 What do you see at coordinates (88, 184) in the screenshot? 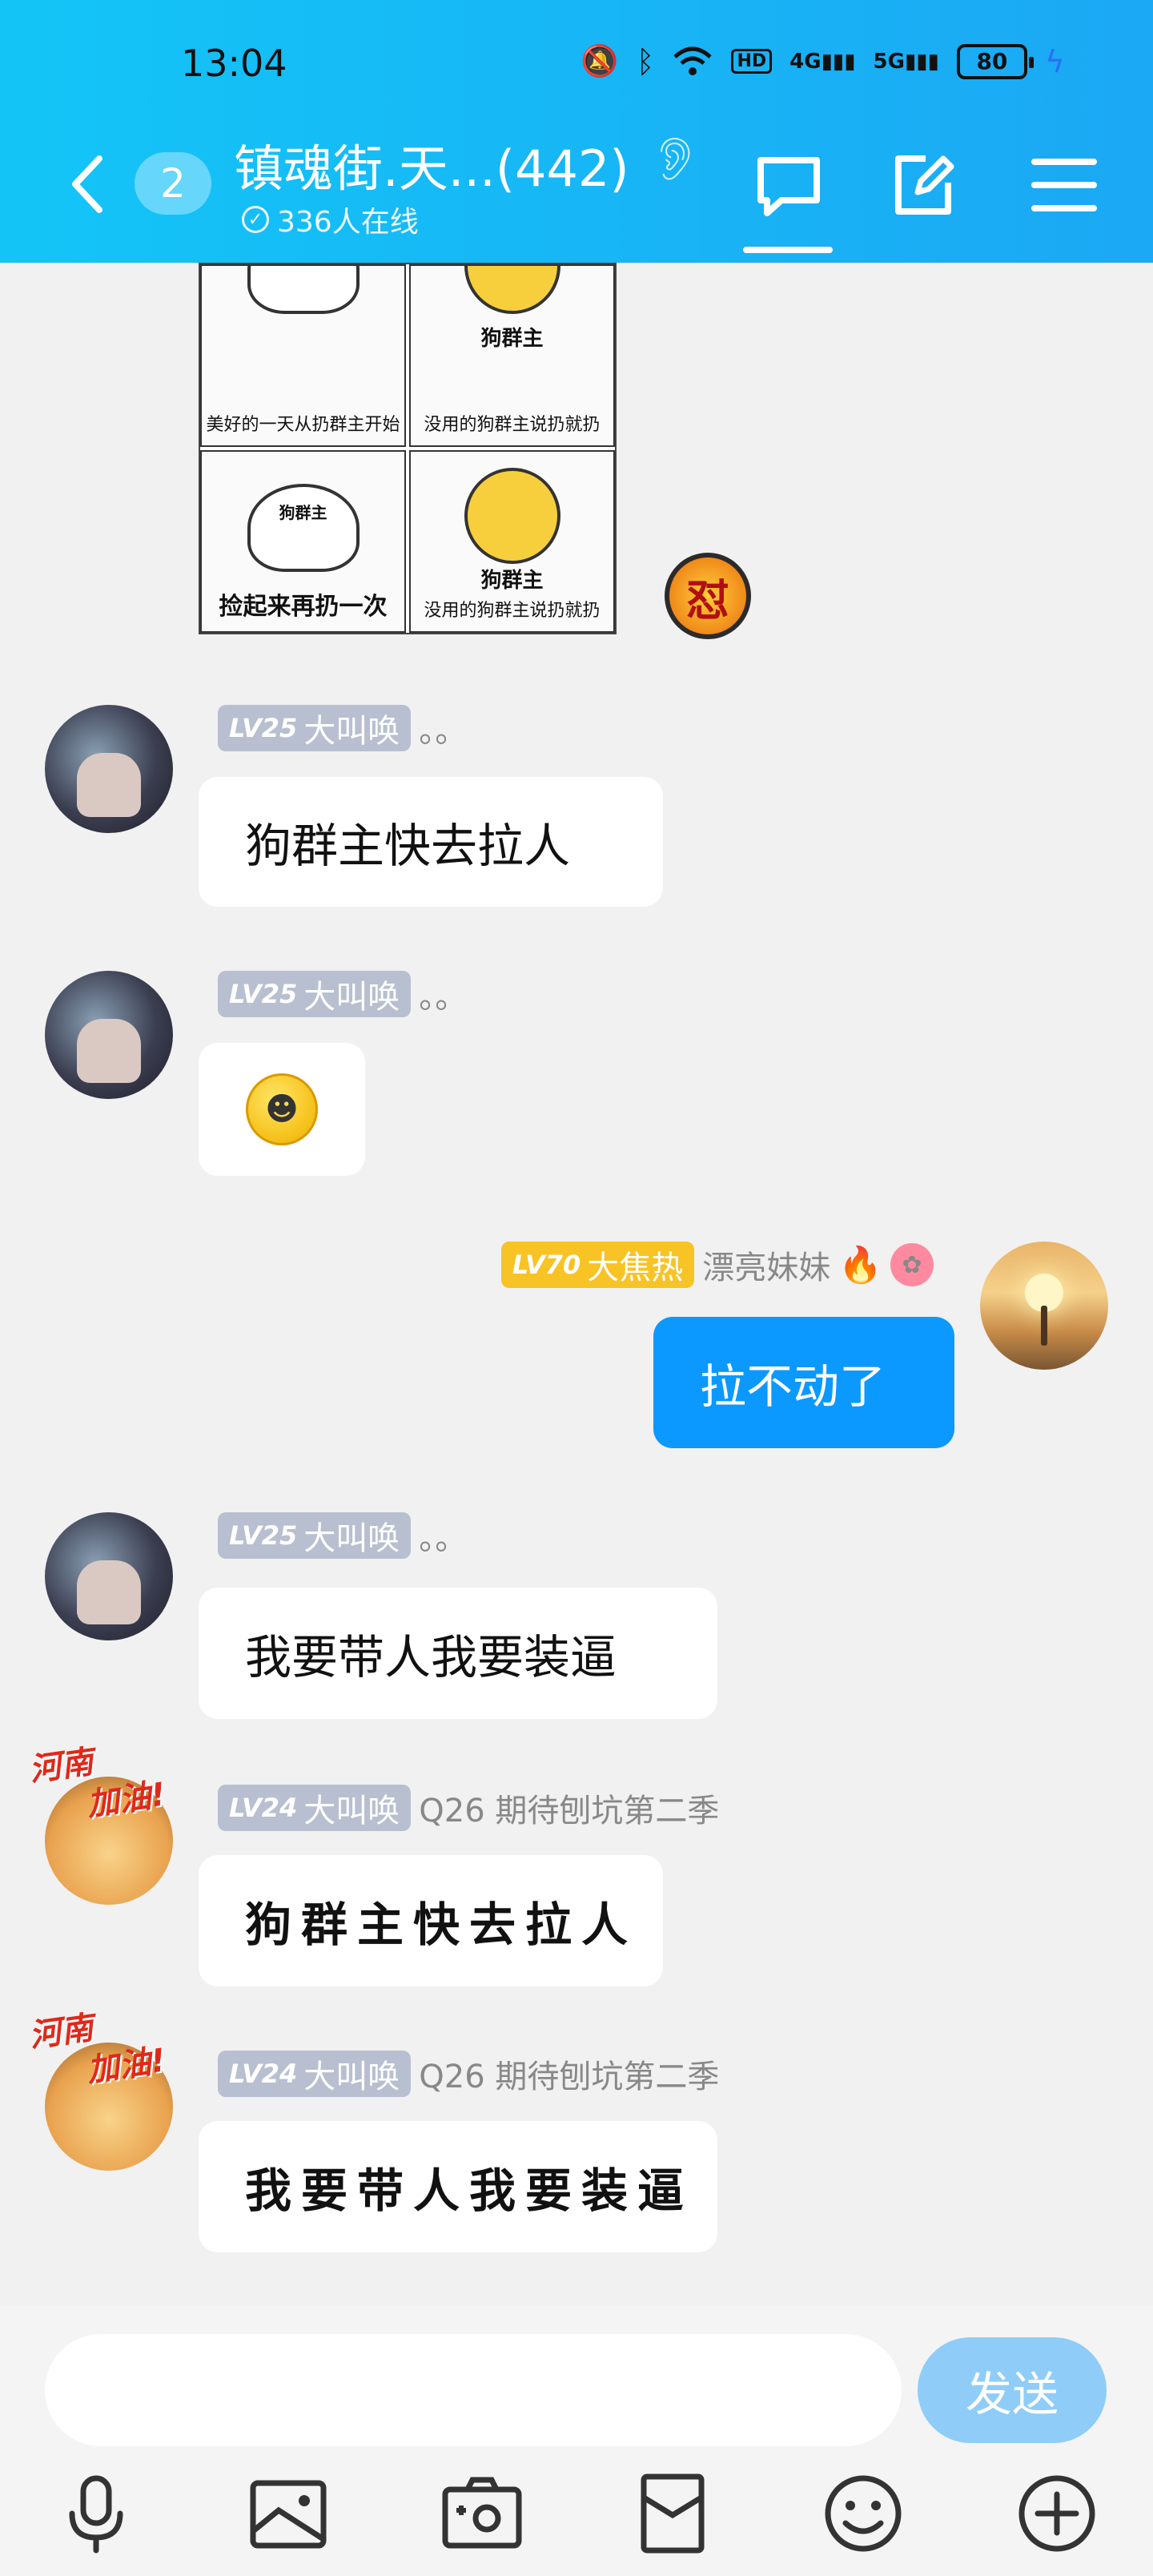
I see `back-icon` at bounding box center [88, 184].